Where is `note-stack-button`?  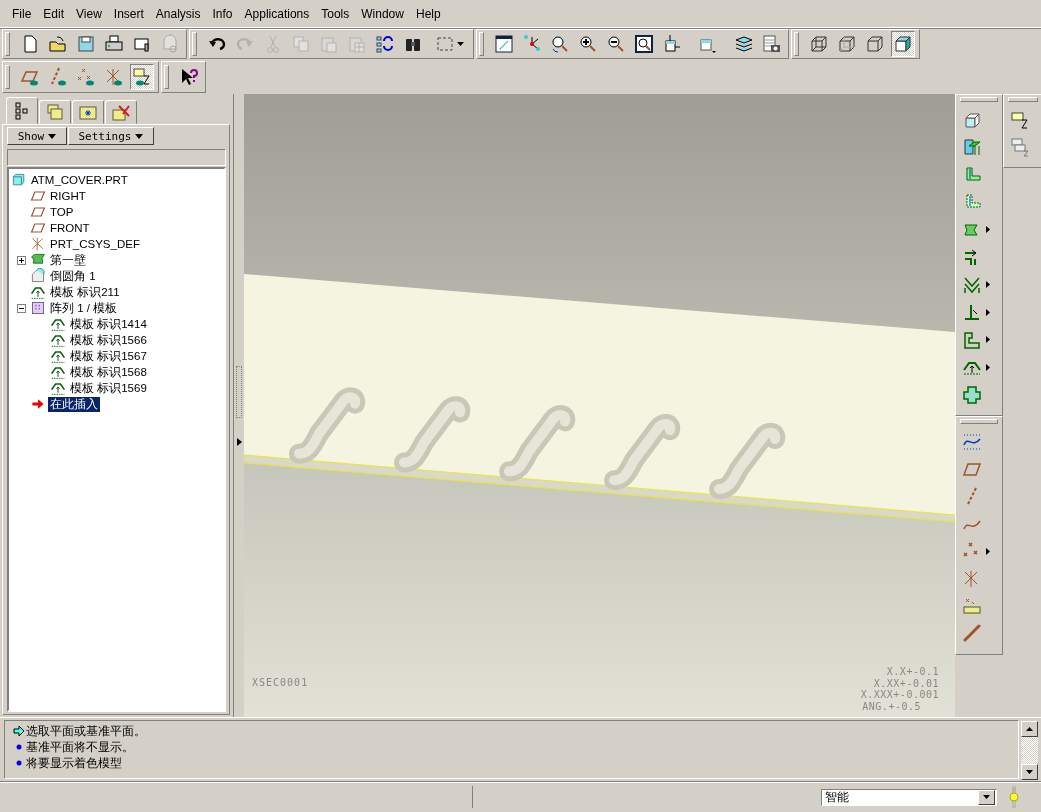 note-stack-button is located at coordinates (1020, 147).